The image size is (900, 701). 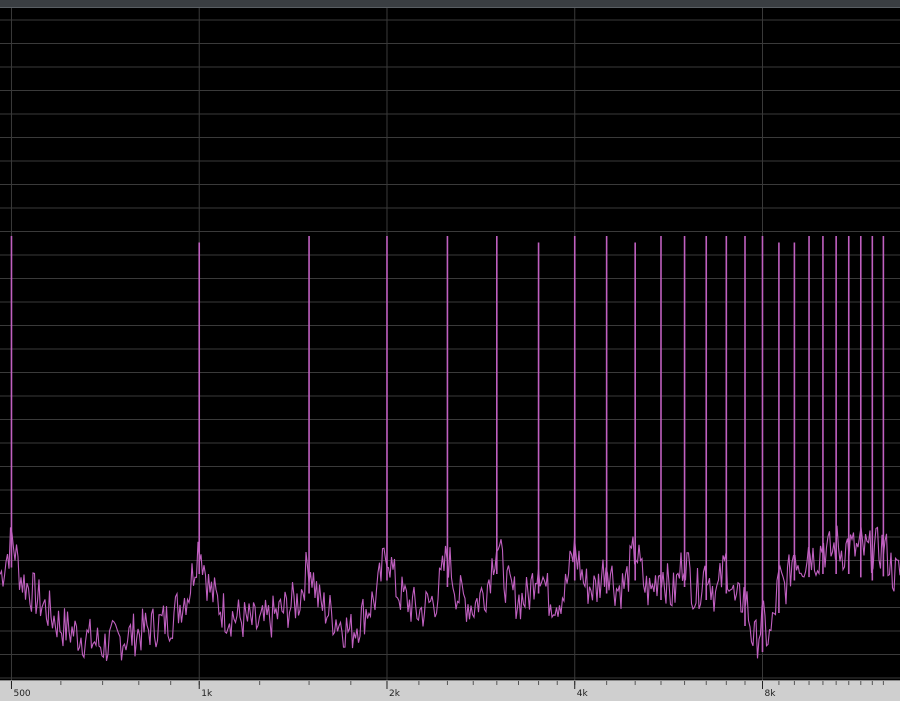 I want to click on axis-tick-label: 1k, so click(x=207, y=694).